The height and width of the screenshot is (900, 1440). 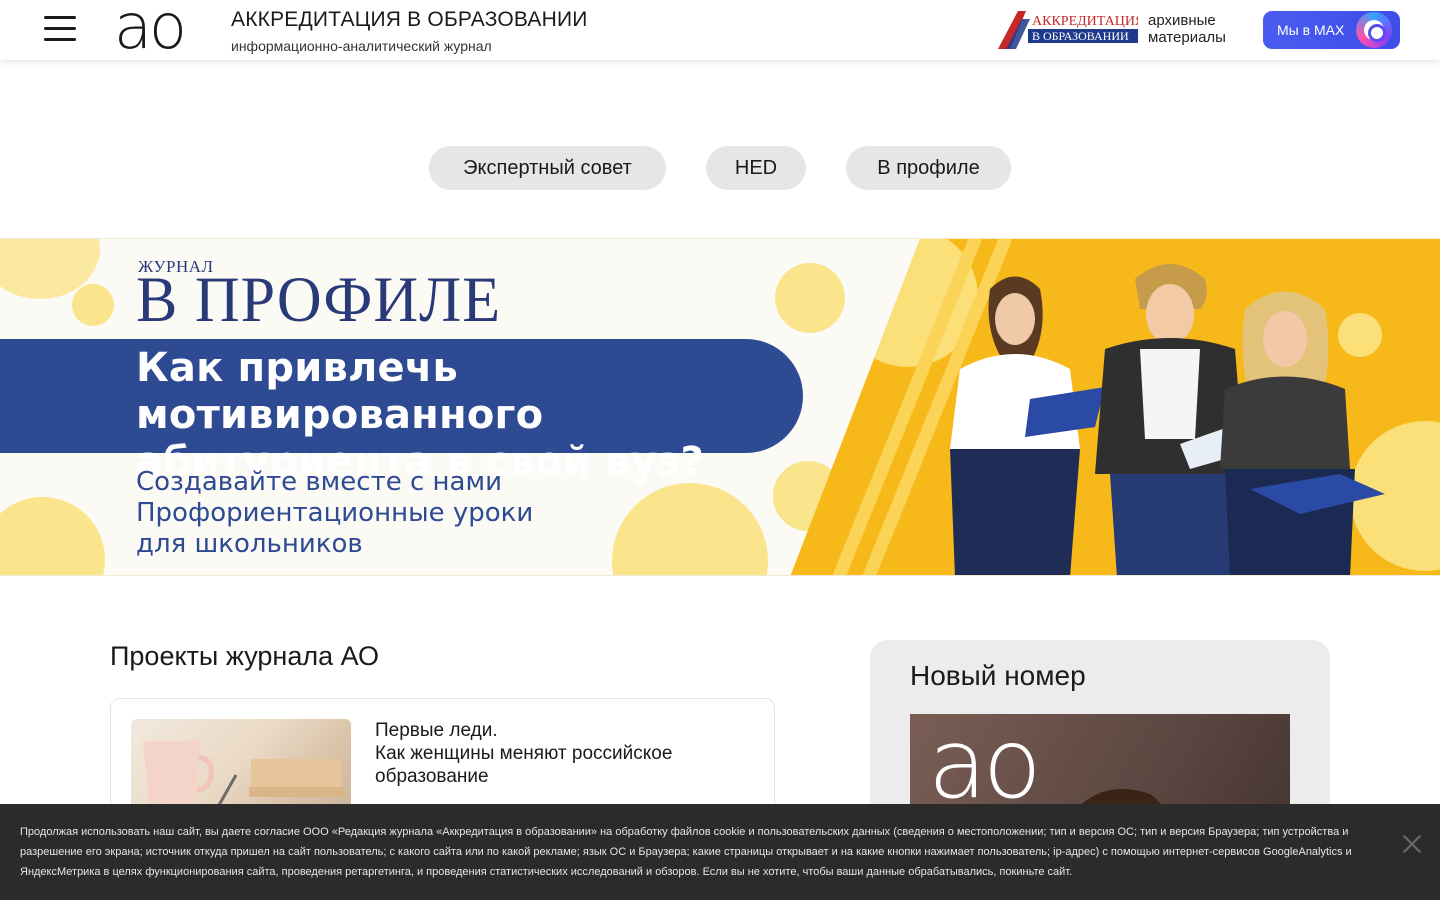 What do you see at coordinates (340, 391) in the screenshot?
I see `banner-headline-line1: Как привлечь мотивированного` at bounding box center [340, 391].